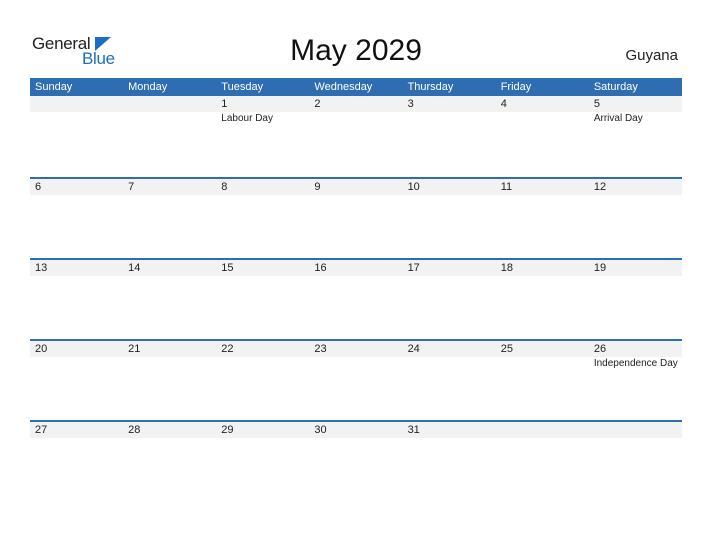 This screenshot has height=550, width=712. Describe the element at coordinates (506, 349) in the screenshot. I see `day-number: 25` at that location.